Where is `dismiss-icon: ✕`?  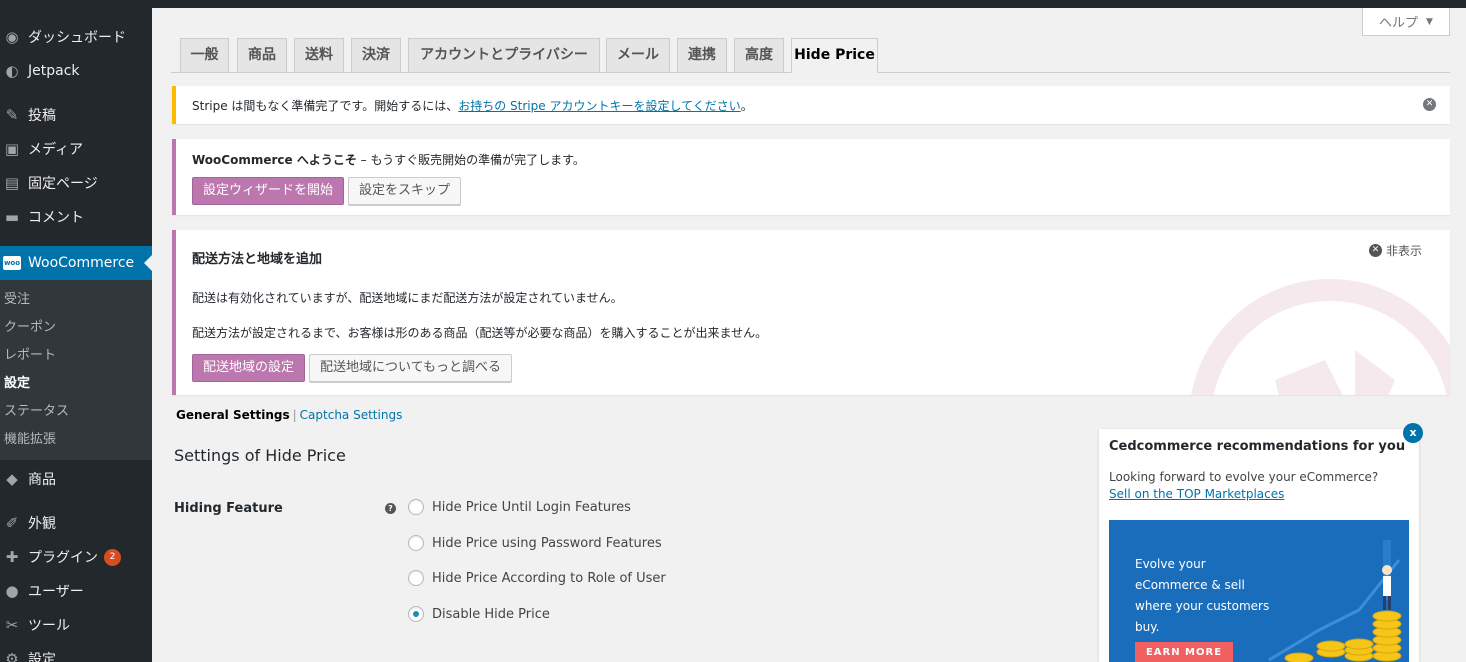
dismiss-icon: ✕ is located at coordinates (1429, 104).